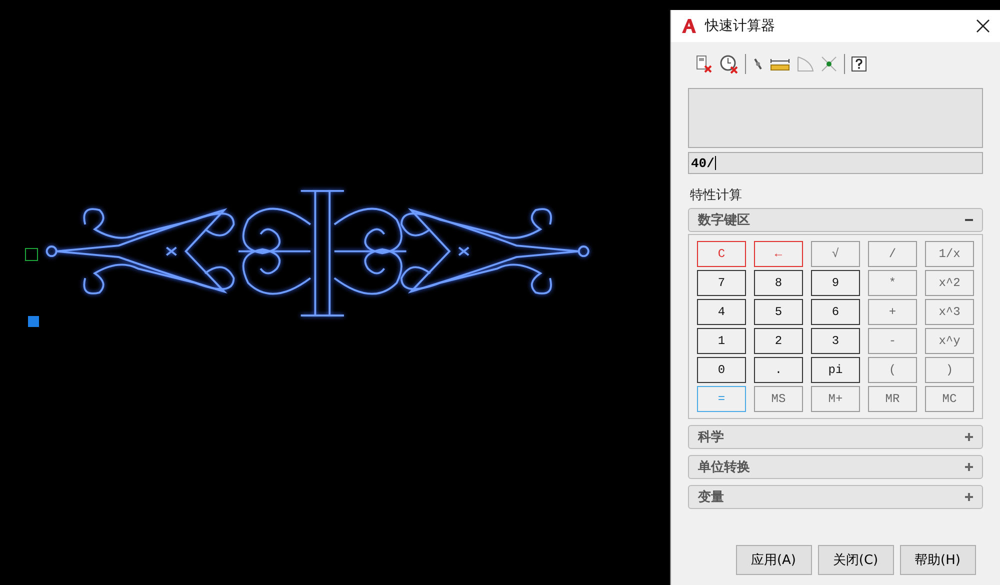  What do you see at coordinates (829, 64) in the screenshot?
I see `intersection-icon` at bounding box center [829, 64].